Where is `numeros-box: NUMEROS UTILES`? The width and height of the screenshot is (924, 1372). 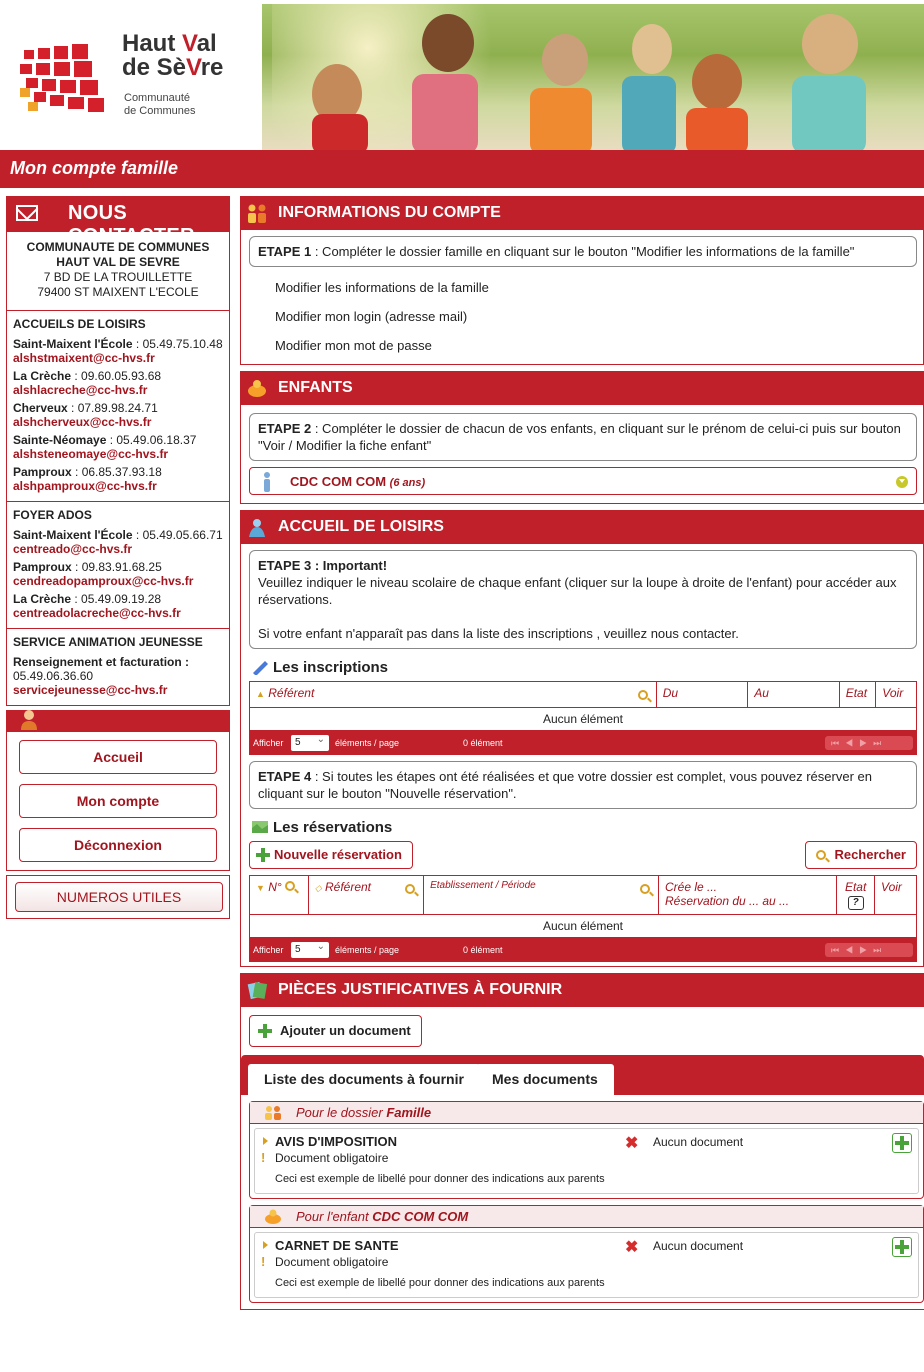 numeros-box: NUMEROS UTILES is located at coordinates (118, 897).